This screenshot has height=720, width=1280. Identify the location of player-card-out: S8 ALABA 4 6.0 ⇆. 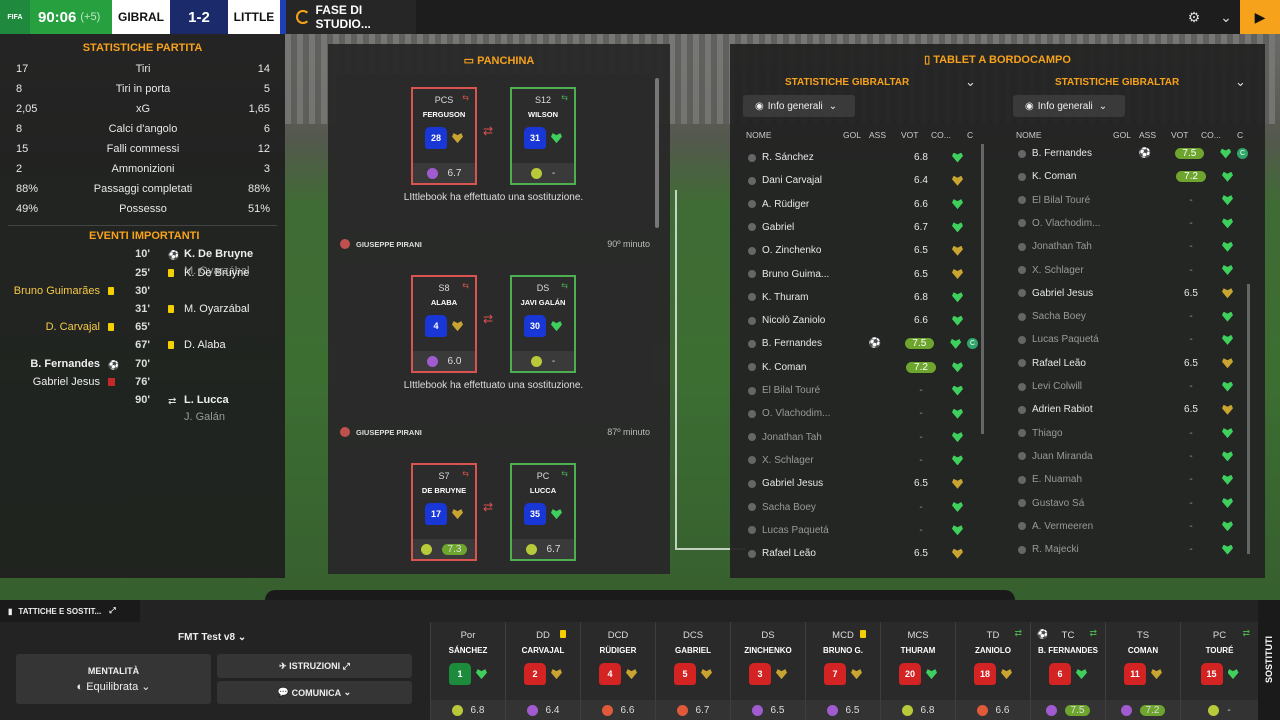
(444, 324).